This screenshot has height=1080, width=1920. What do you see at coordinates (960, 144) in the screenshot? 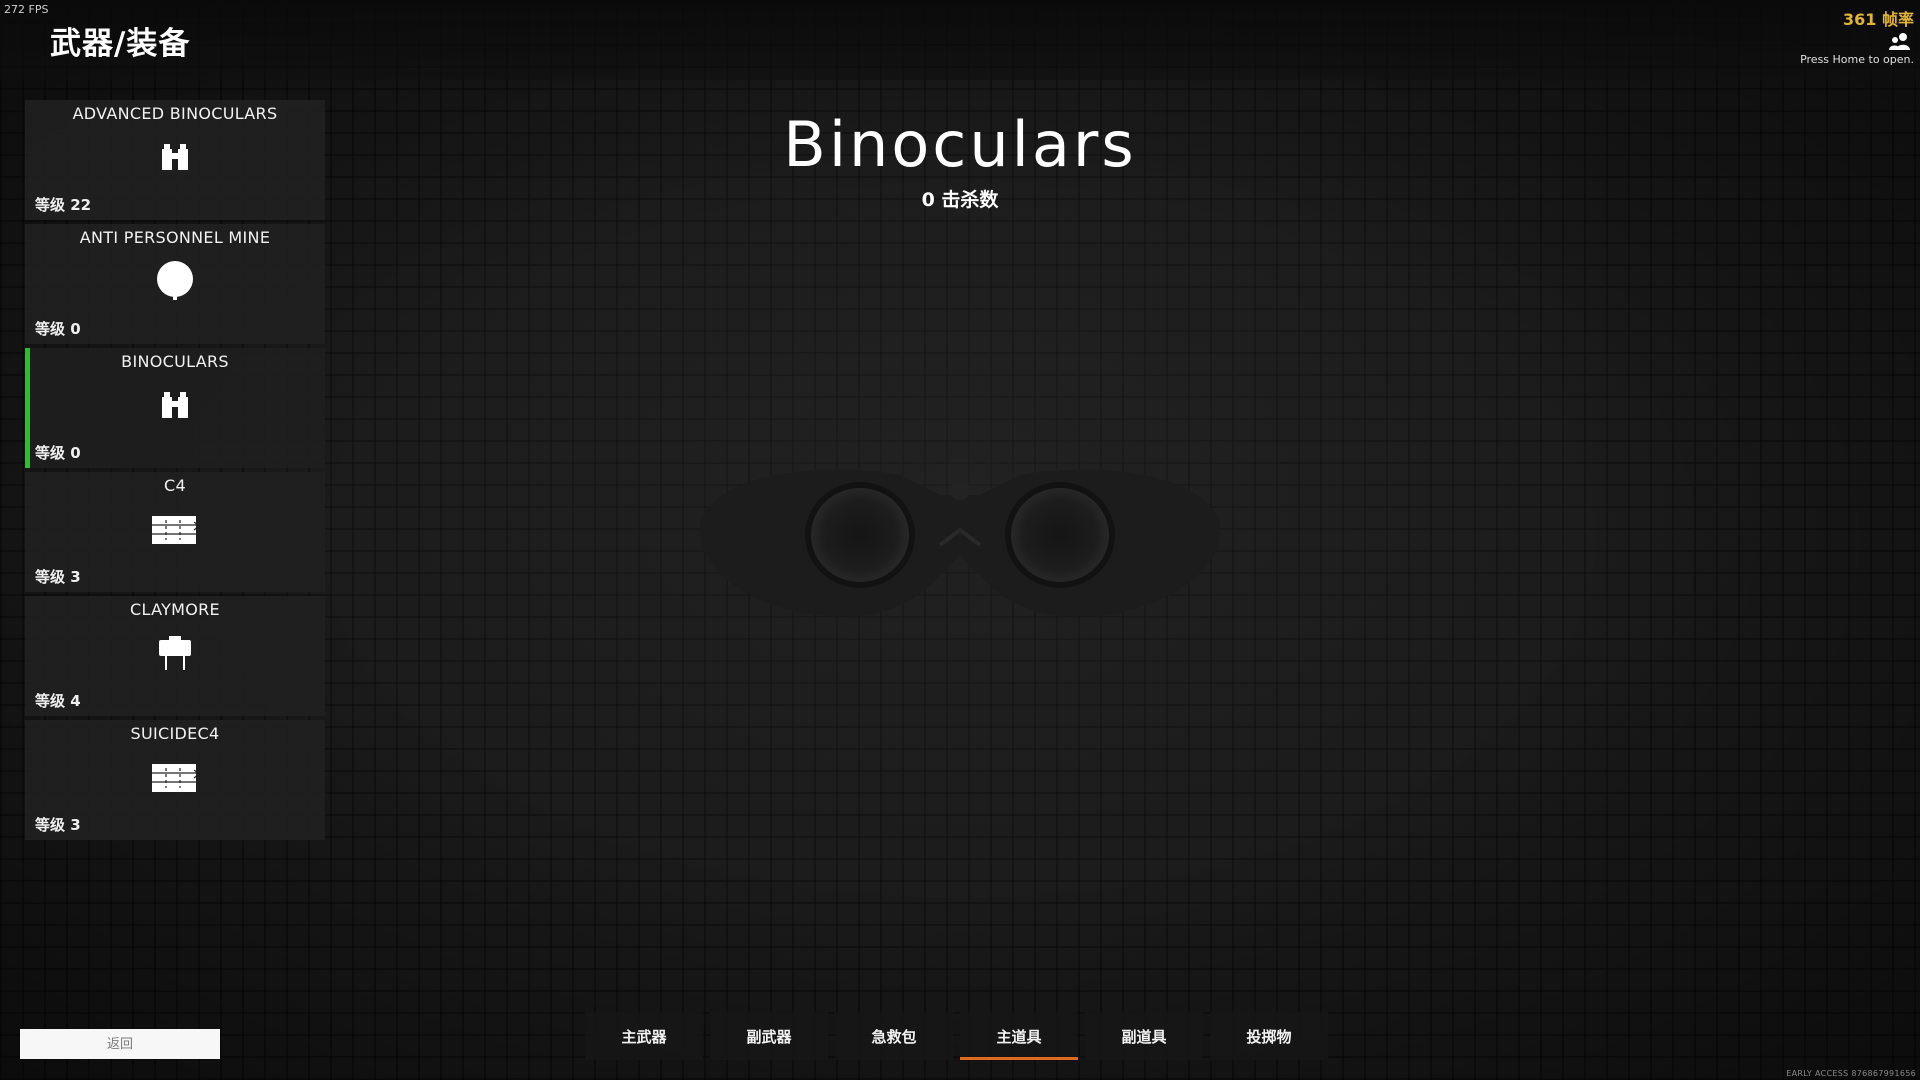
I see `selected-equipment-title: Binoculars` at bounding box center [960, 144].